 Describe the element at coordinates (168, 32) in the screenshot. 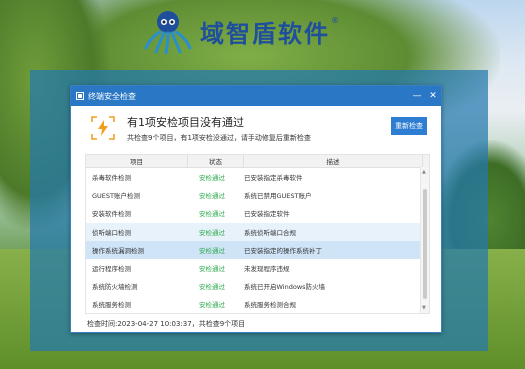

I see `octopus-logo-icon` at that location.